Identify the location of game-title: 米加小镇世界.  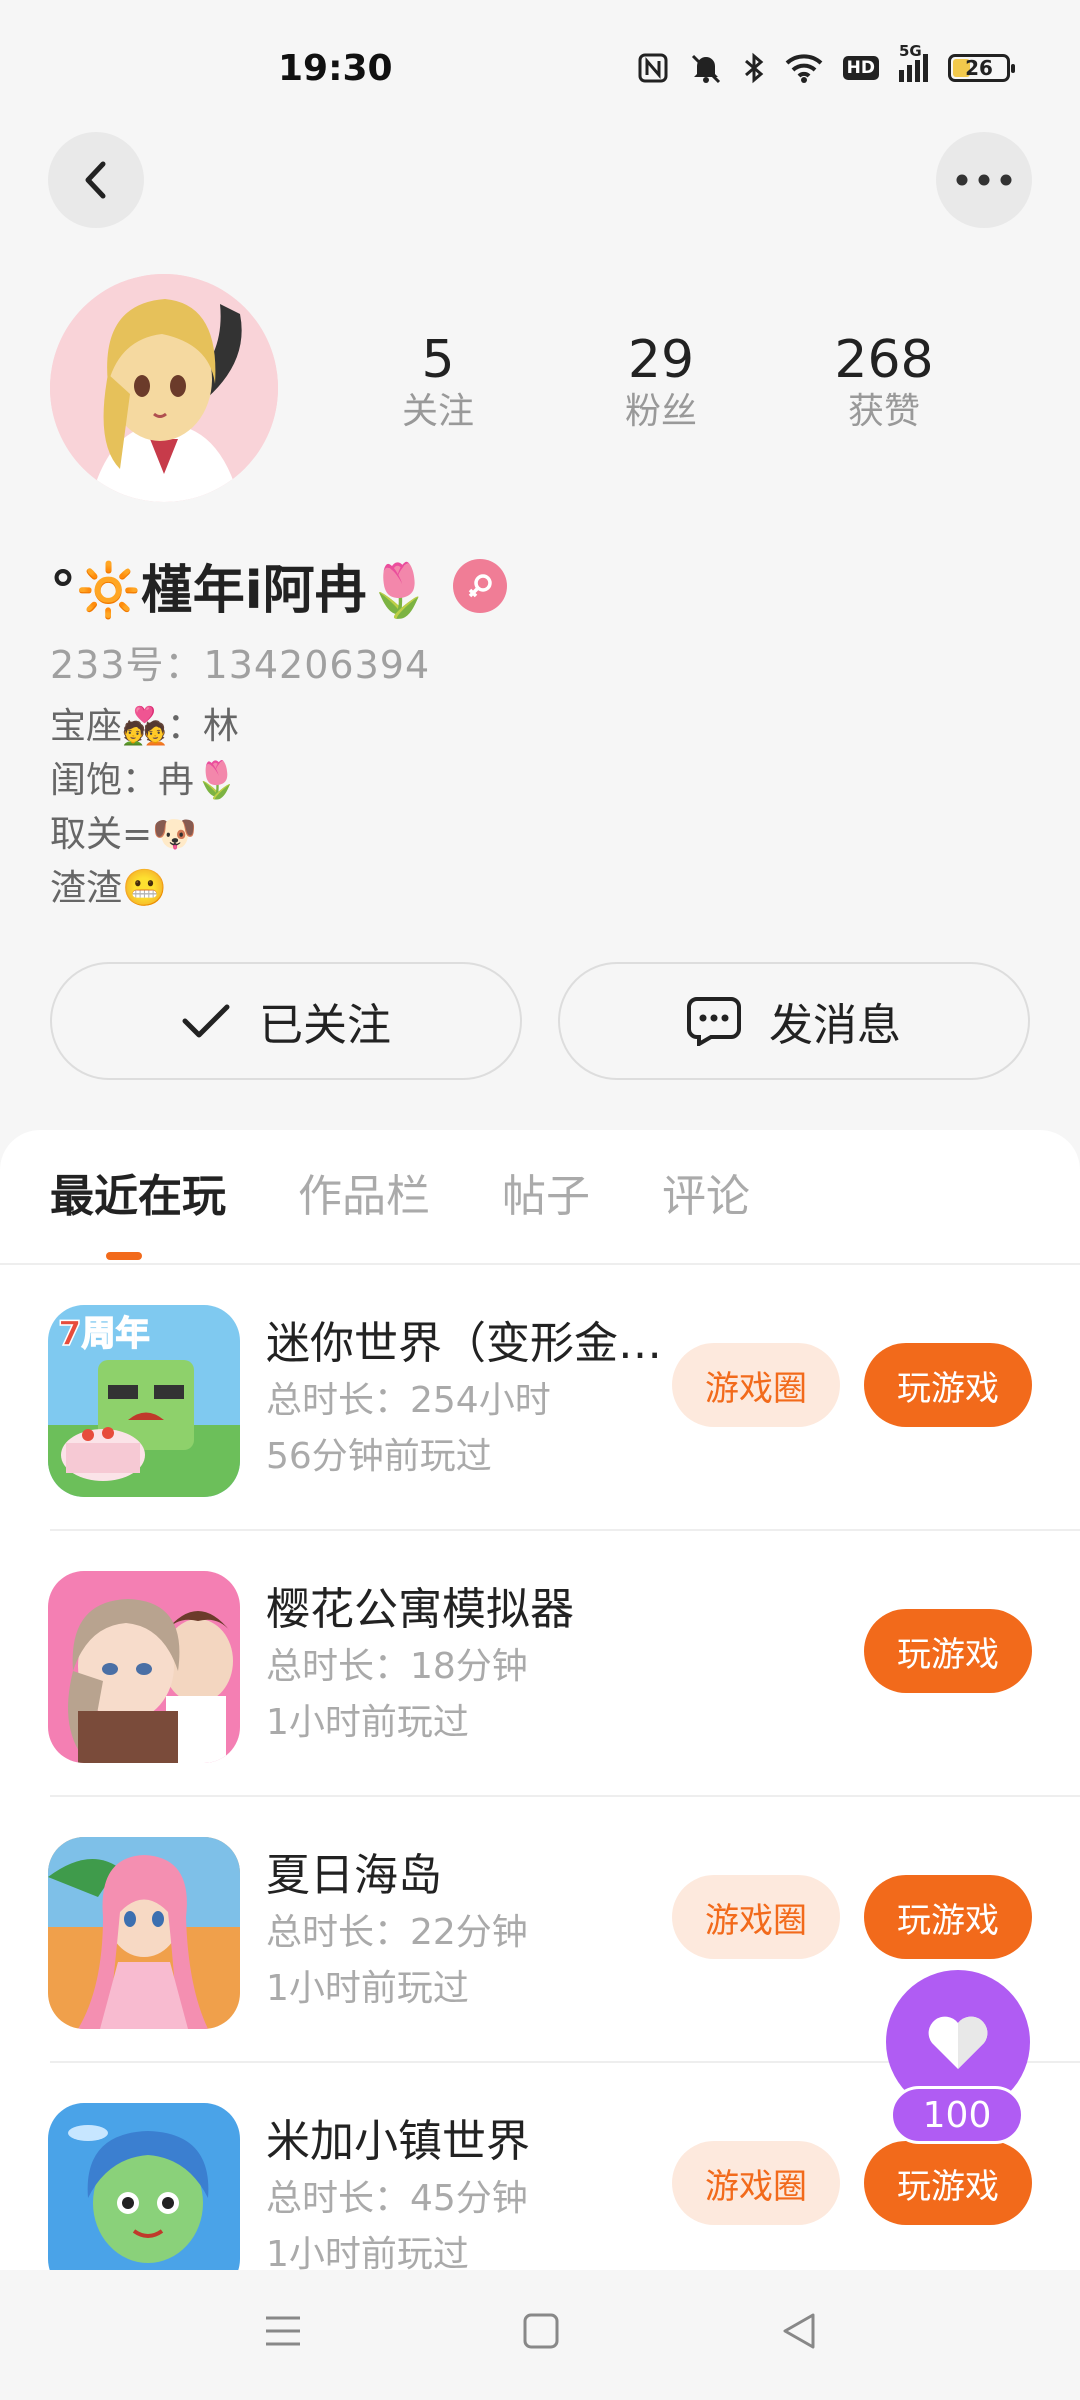
(398, 2141).